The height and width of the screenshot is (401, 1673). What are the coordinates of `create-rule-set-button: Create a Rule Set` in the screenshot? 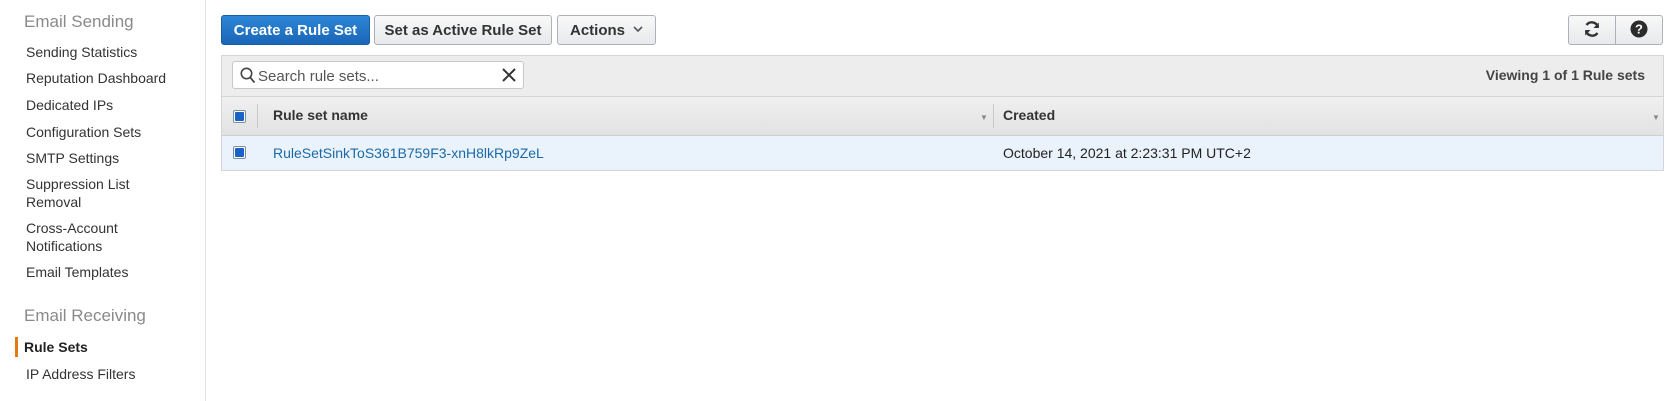 It's located at (295, 30).